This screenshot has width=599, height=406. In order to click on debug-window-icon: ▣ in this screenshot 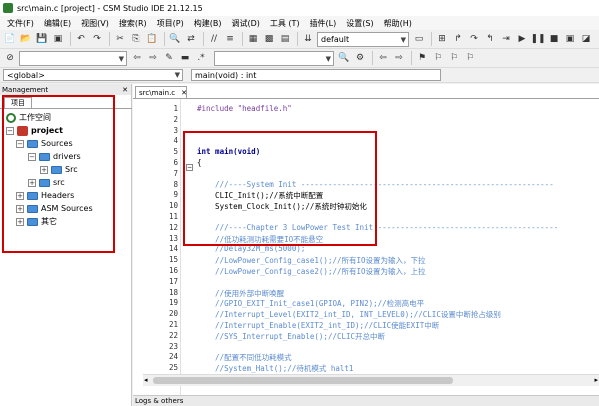, I will do `click(570, 39)`.